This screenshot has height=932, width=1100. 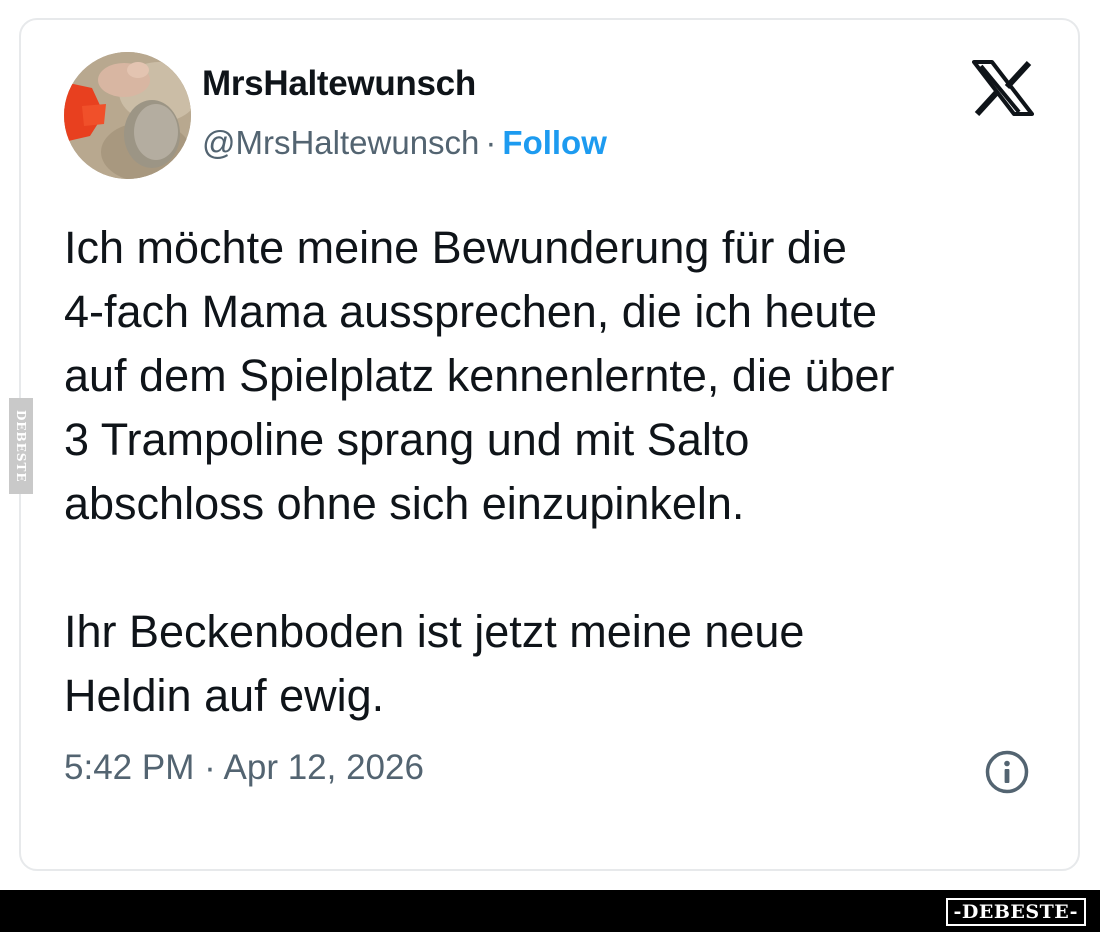 I want to click on side-watermark: DEBESTE, so click(x=21, y=446).